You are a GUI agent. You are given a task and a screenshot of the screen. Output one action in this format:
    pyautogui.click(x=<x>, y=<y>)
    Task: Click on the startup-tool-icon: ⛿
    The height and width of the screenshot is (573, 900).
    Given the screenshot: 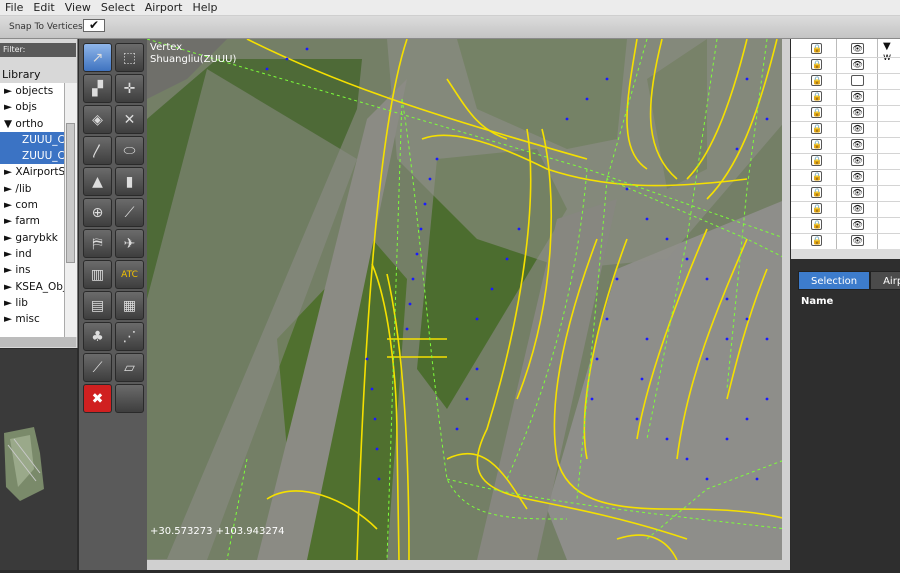 What is the action you would take?
    pyautogui.click(x=97, y=243)
    